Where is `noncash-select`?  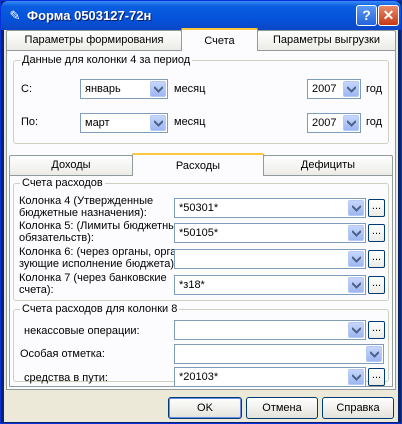
noncash-select is located at coordinates (270, 330).